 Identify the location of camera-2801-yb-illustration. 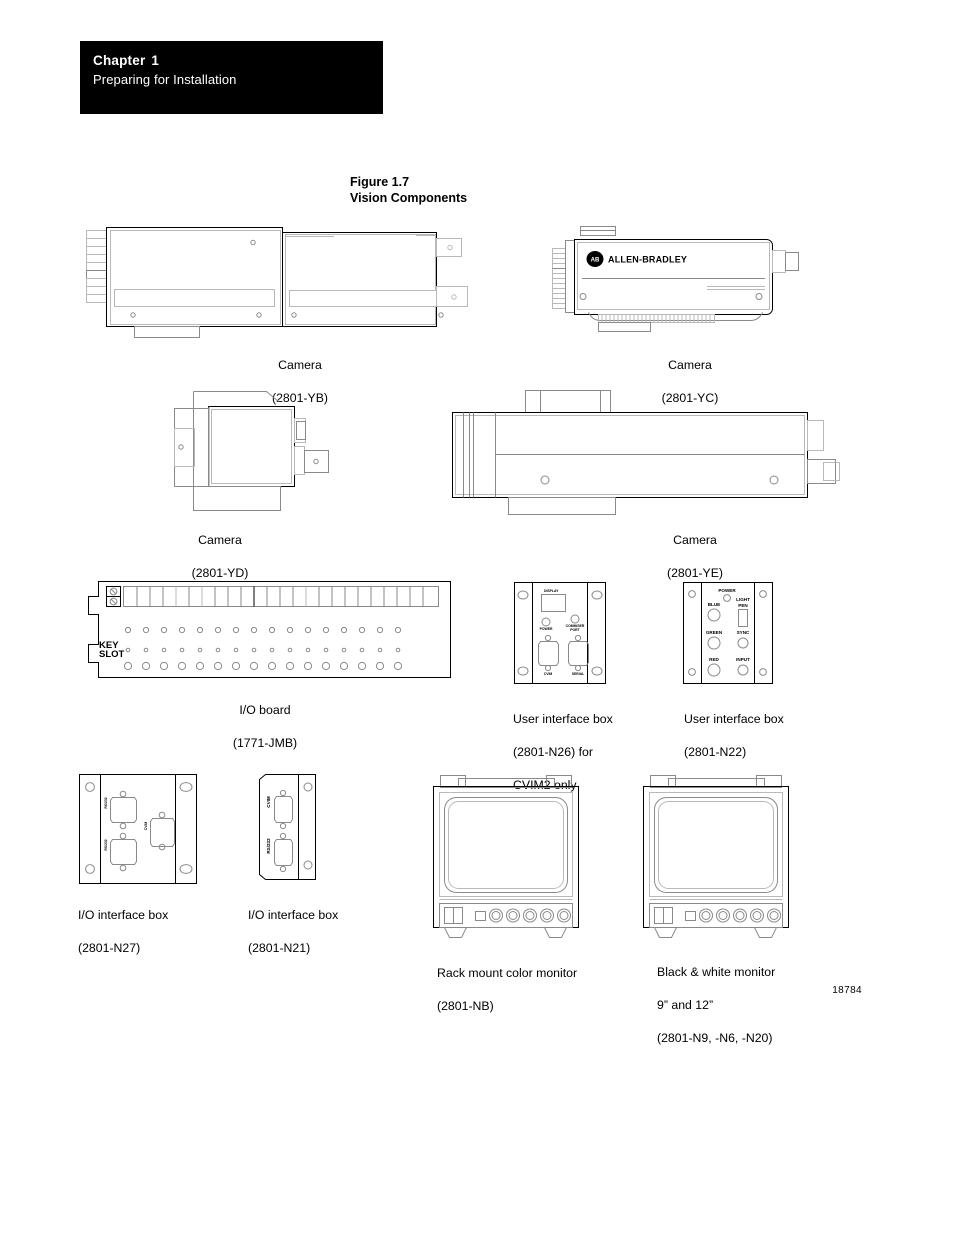
(291, 281).